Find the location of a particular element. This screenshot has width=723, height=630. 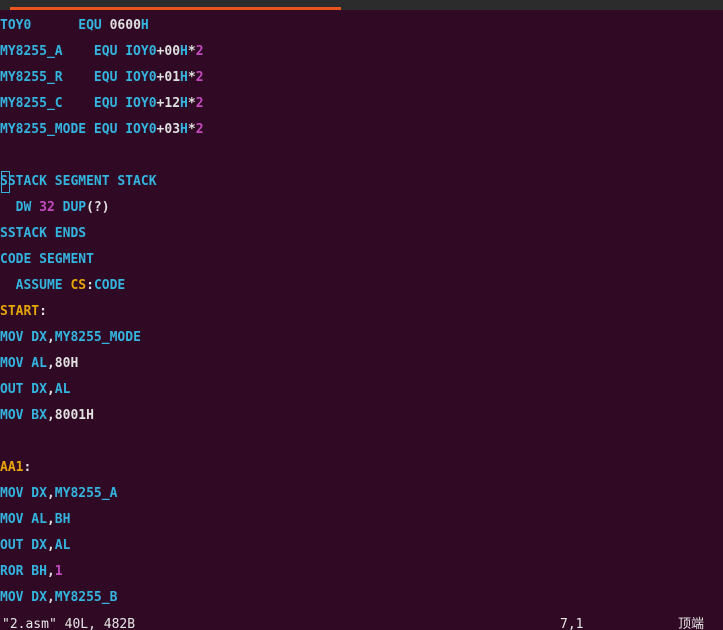

code-line: MOV DX,MY8255_B is located at coordinates (361, 598).